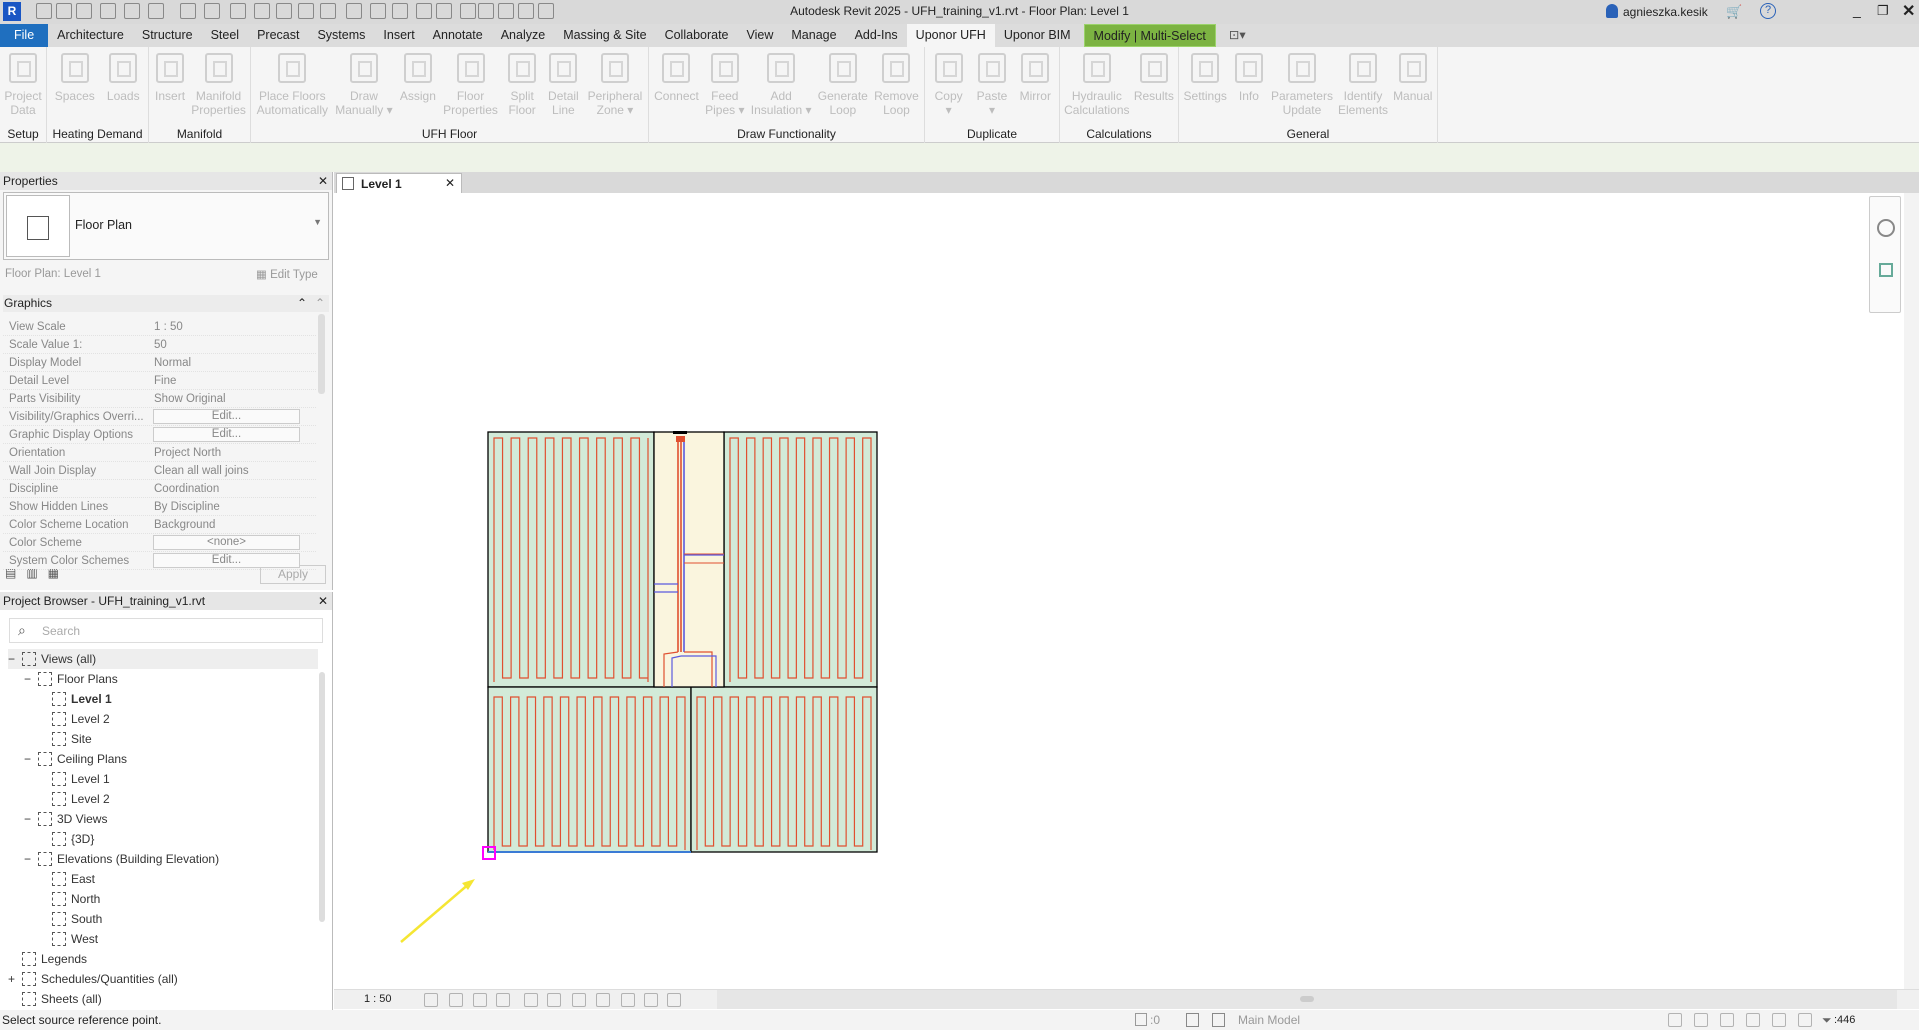 This screenshot has width=1919, height=1030. What do you see at coordinates (218, 87) in the screenshot?
I see `manifold-button: Manifold Properties` at bounding box center [218, 87].